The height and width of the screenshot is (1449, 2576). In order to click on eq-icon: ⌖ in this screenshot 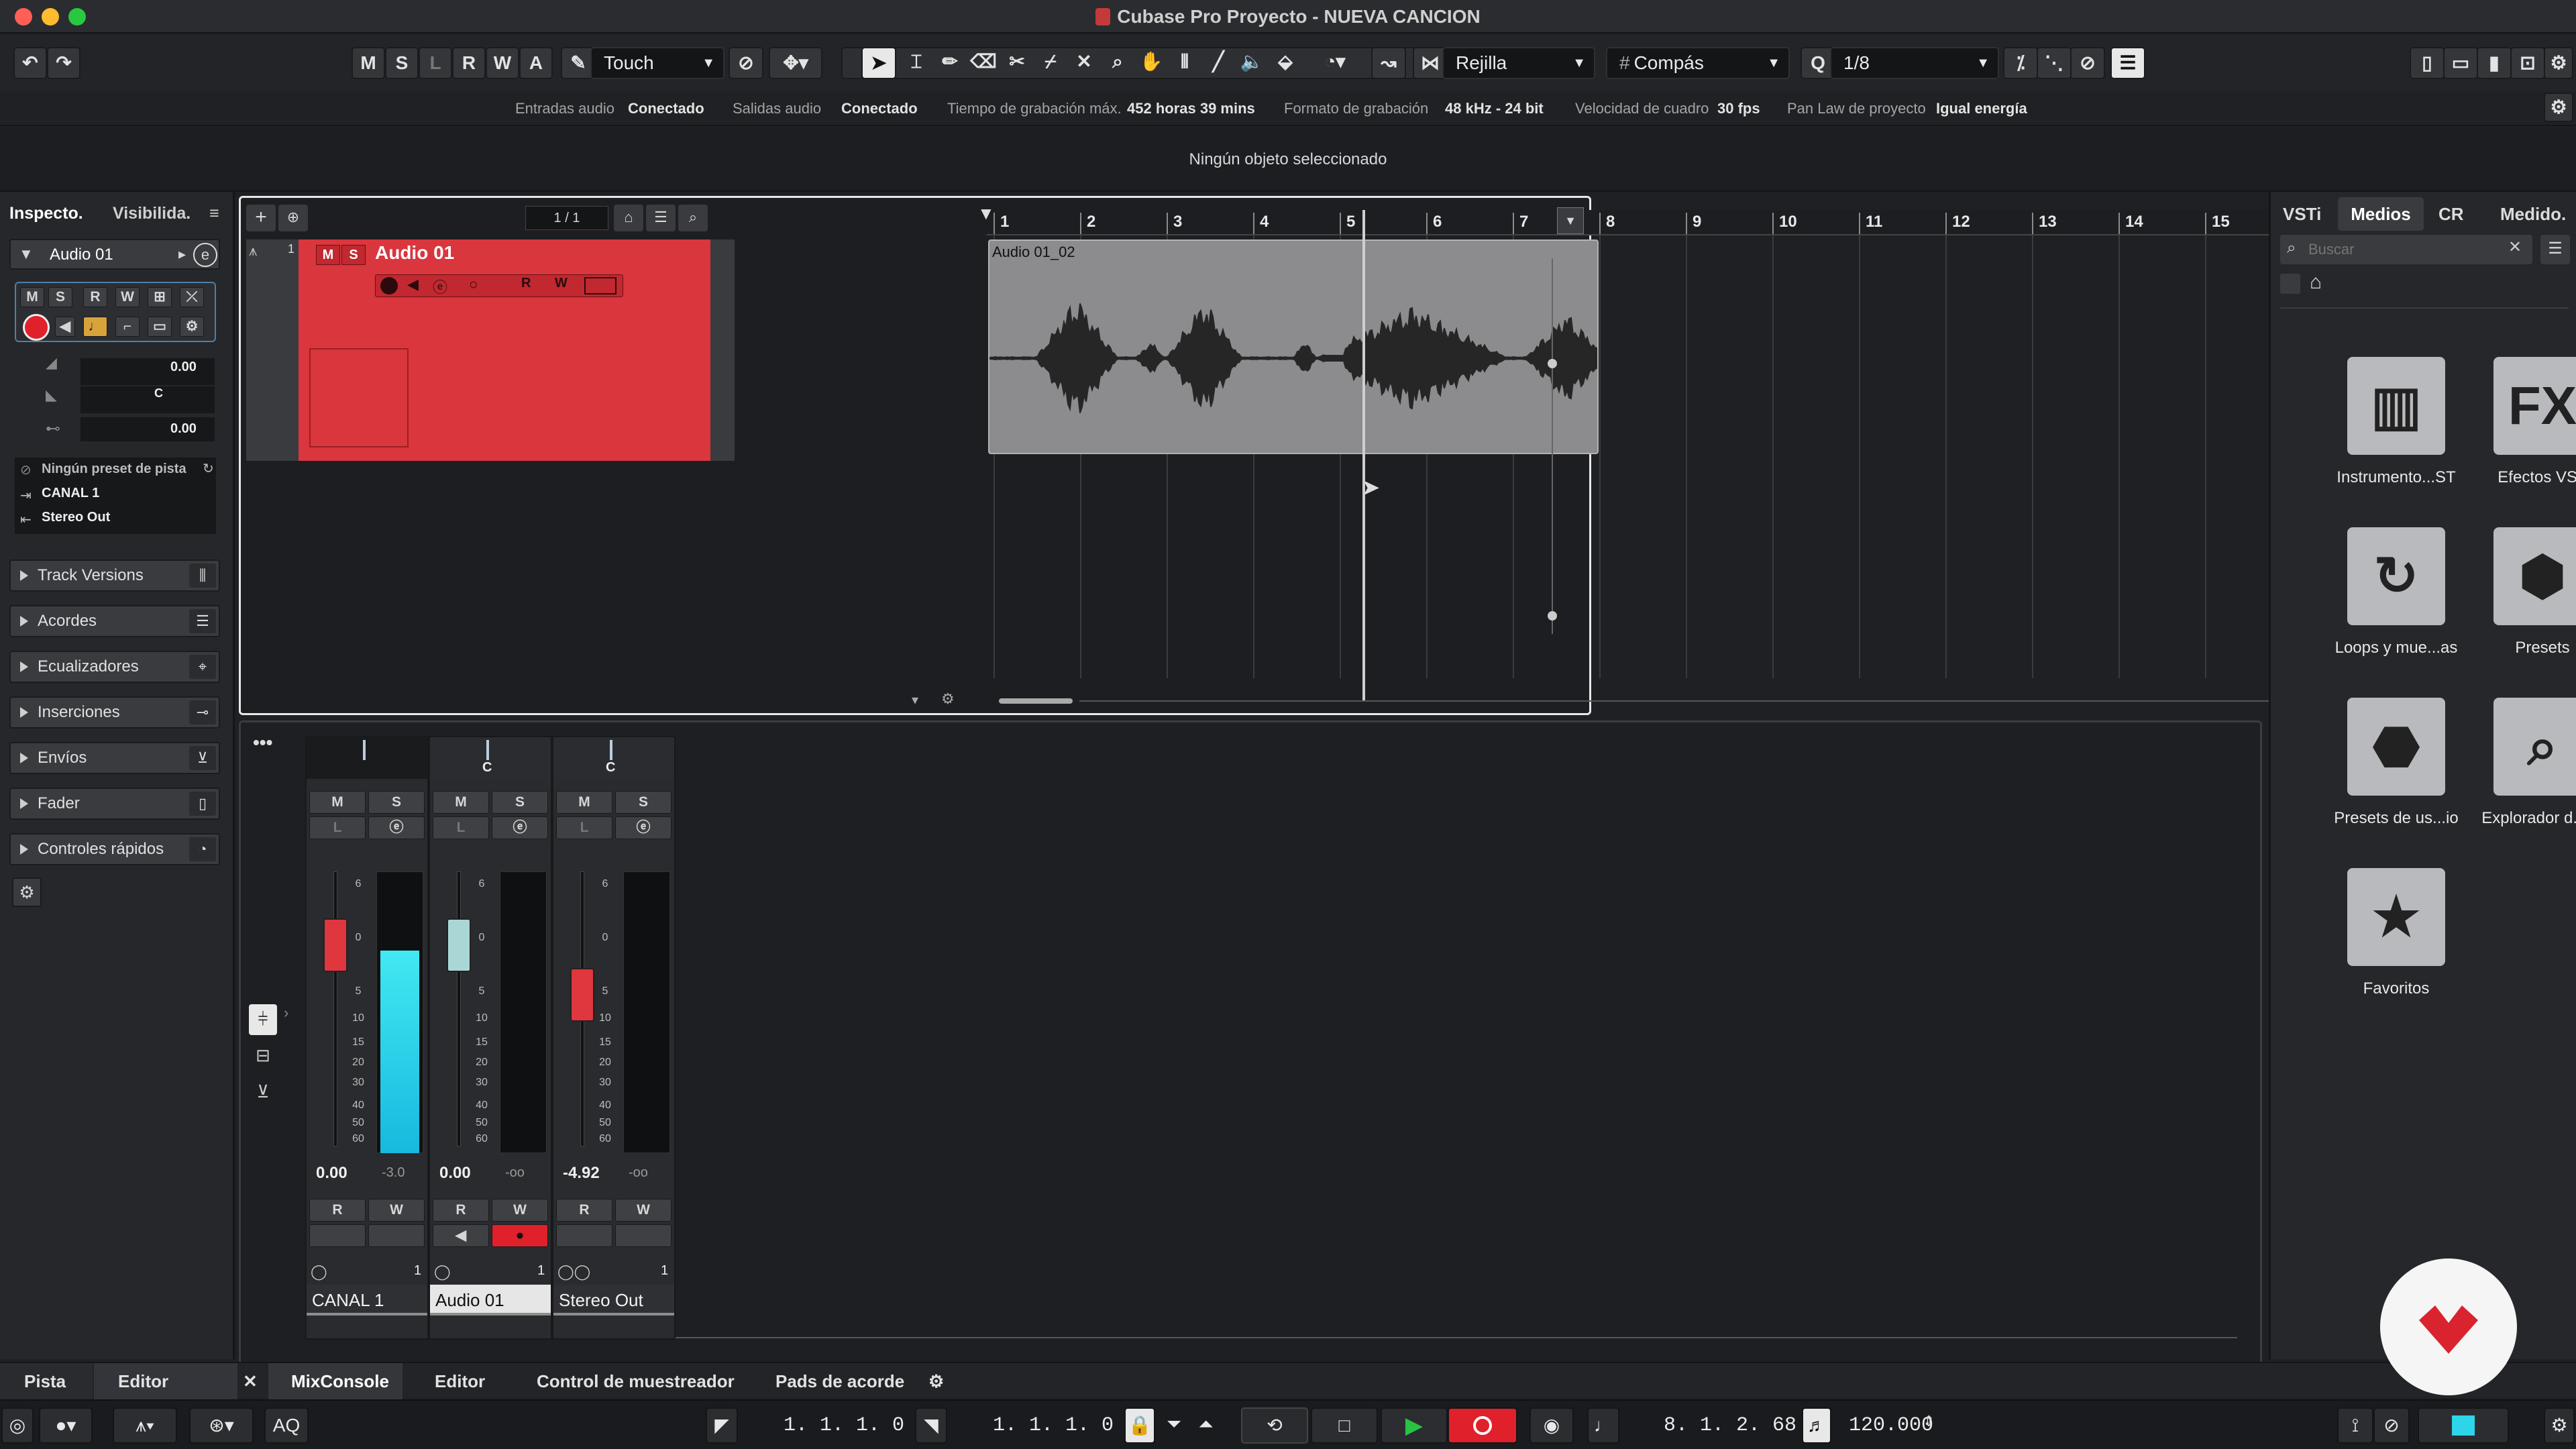, I will do `click(202, 667)`.